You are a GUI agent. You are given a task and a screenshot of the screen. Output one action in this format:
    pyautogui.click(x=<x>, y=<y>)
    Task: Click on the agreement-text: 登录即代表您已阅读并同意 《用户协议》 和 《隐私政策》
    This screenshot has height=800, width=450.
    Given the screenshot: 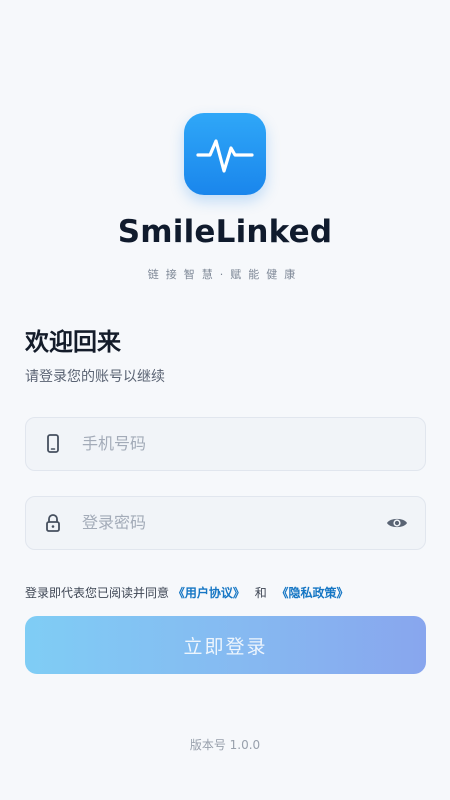 What is the action you would take?
    pyautogui.click(x=187, y=592)
    